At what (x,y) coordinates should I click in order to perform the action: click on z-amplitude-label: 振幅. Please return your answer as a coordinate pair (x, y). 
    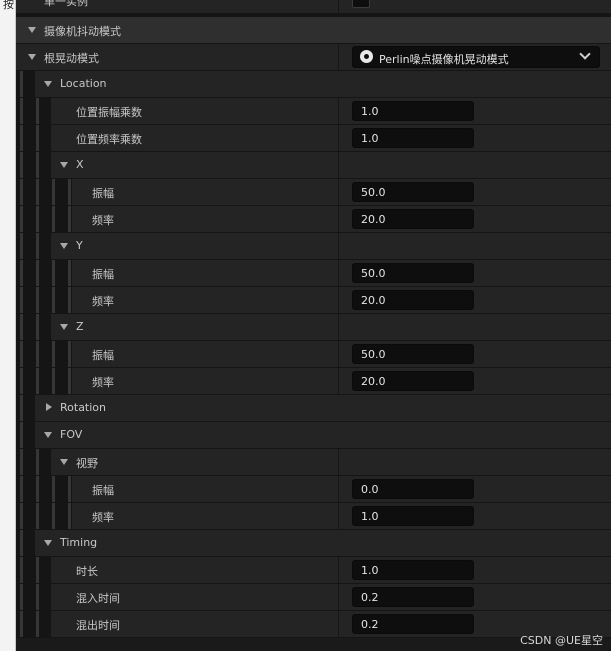
    Looking at the image, I should click on (103, 355).